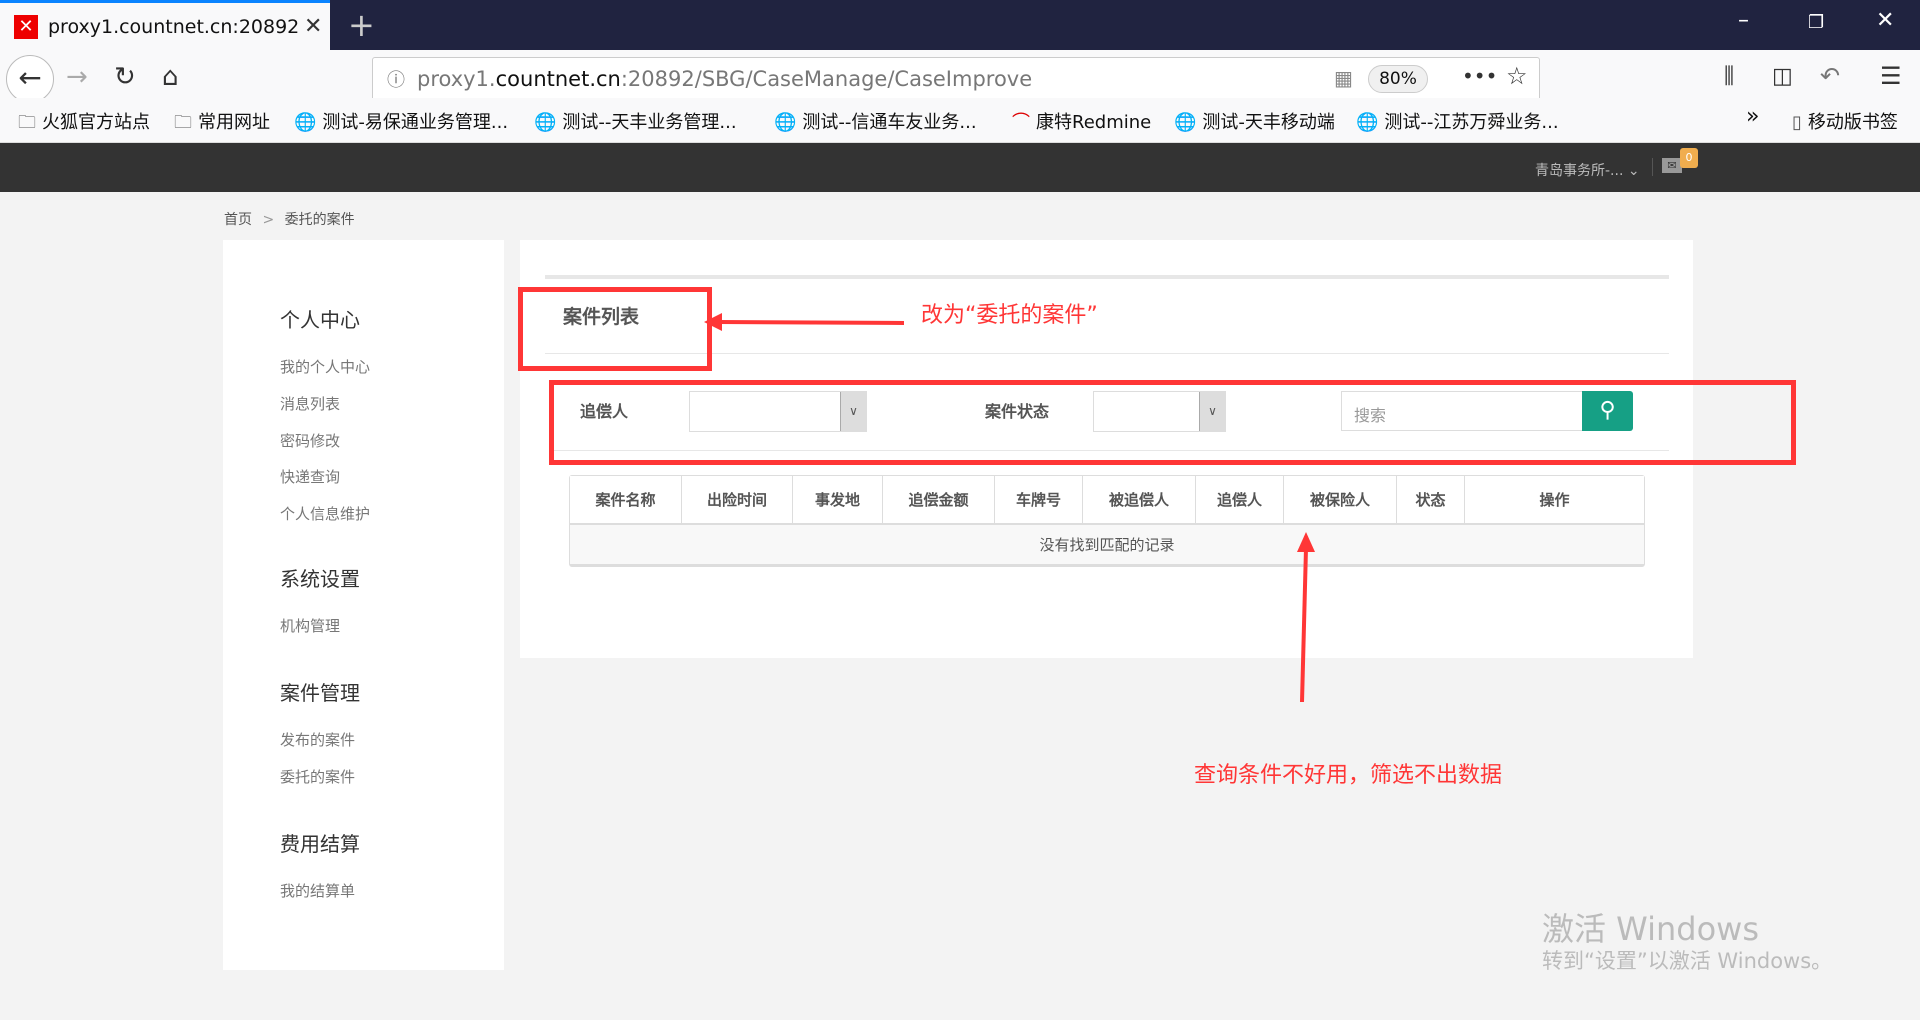 The width and height of the screenshot is (1920, 1020). Describe the element at coordinates (1651, 929) in the screenshot. I see `activation-watermark-title: 激活 Windows` at that location.